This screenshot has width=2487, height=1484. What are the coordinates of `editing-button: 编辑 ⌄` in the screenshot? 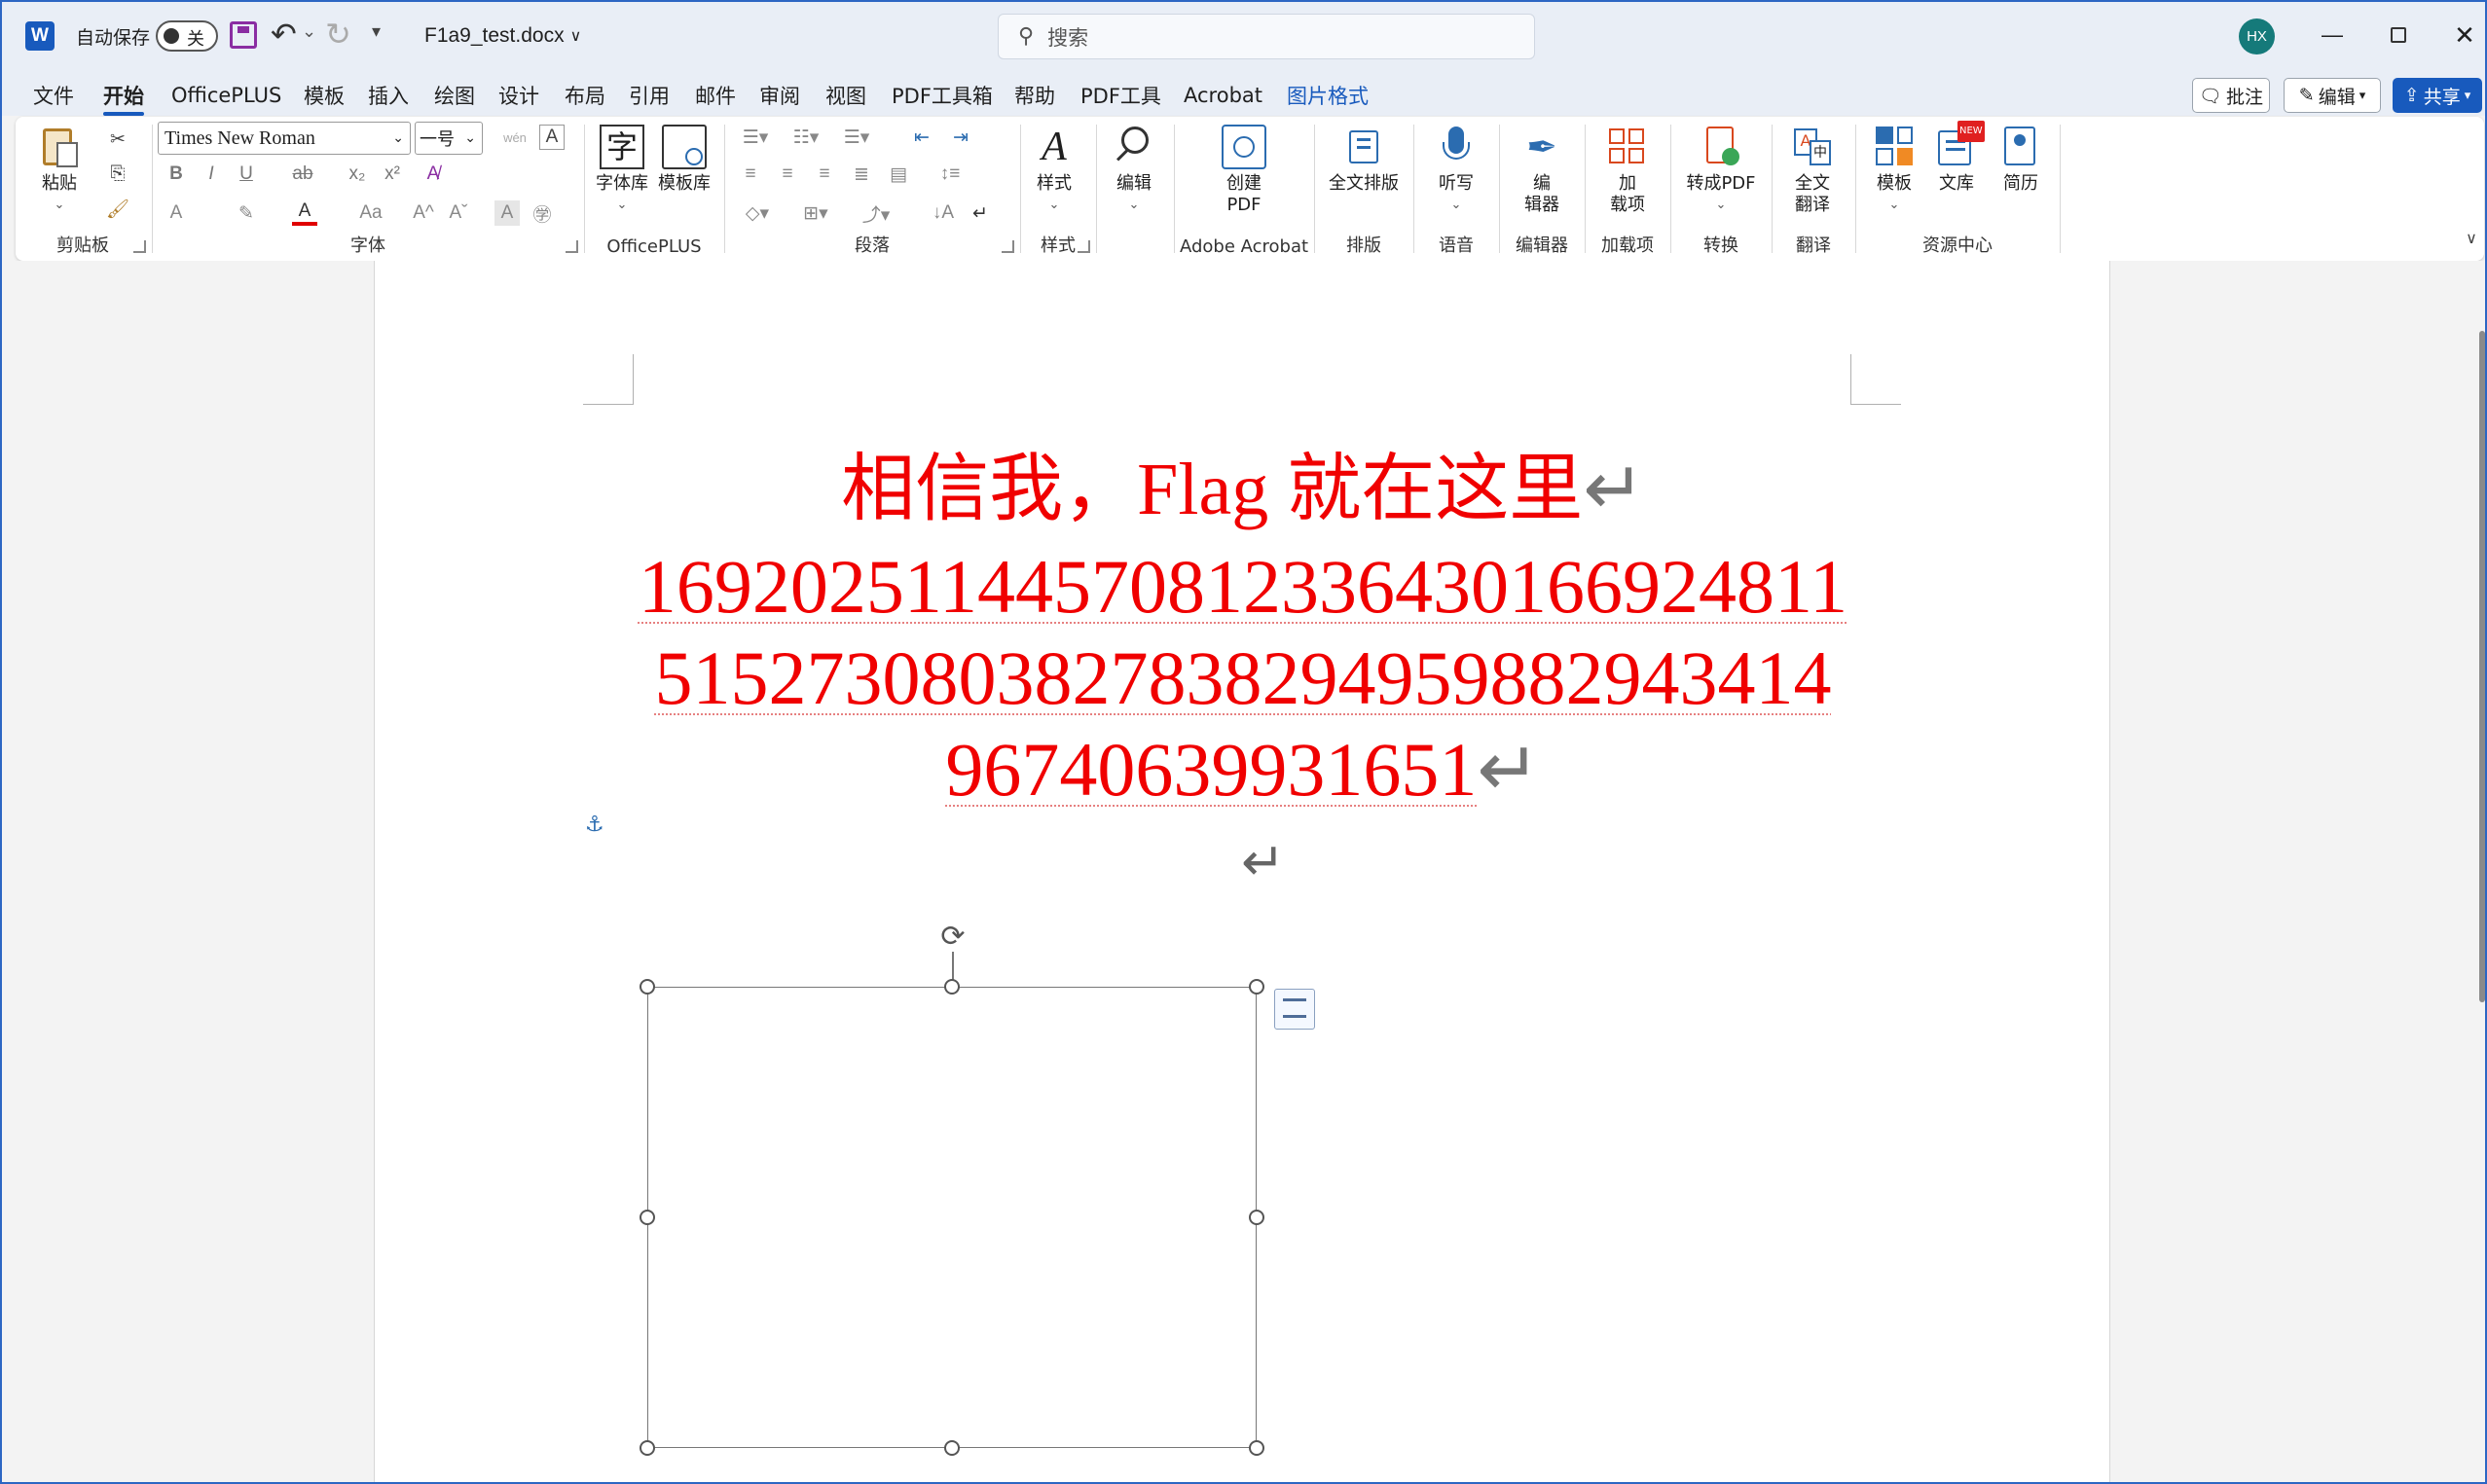 It's located at (1134, 171).